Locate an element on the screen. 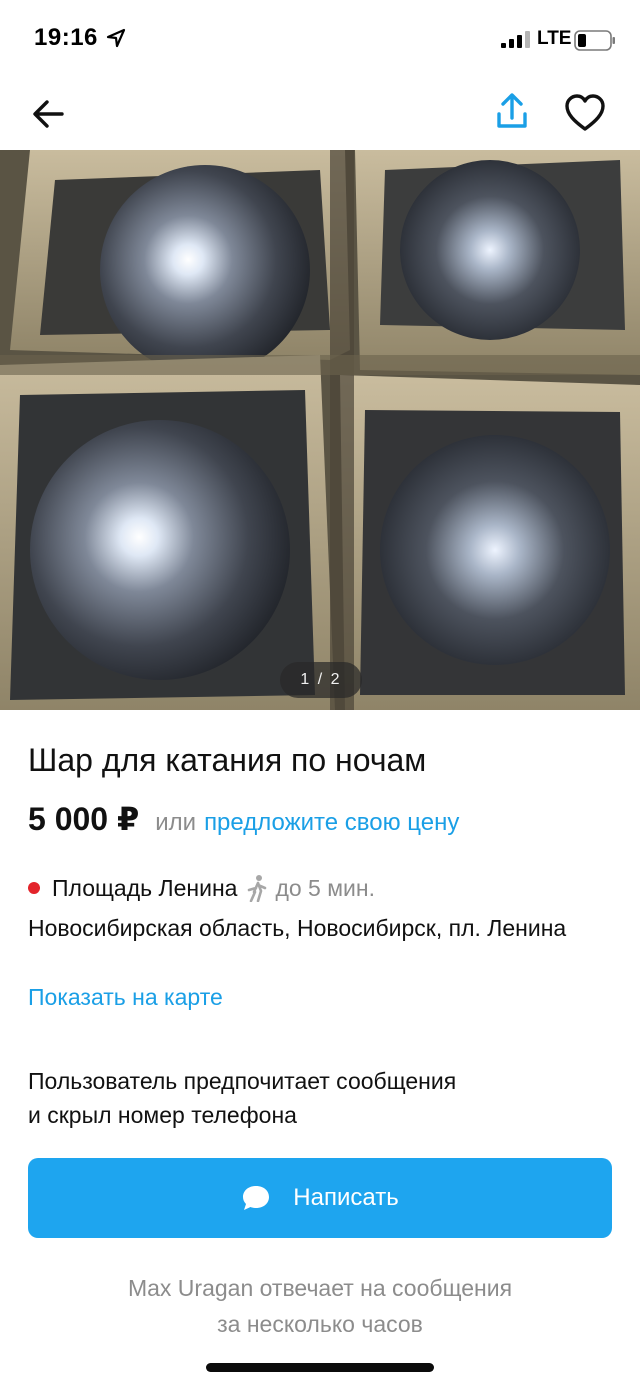 The width and height of the screenshot is (640, 1387). back-arrow-icon is located at coordinates (48, 114).